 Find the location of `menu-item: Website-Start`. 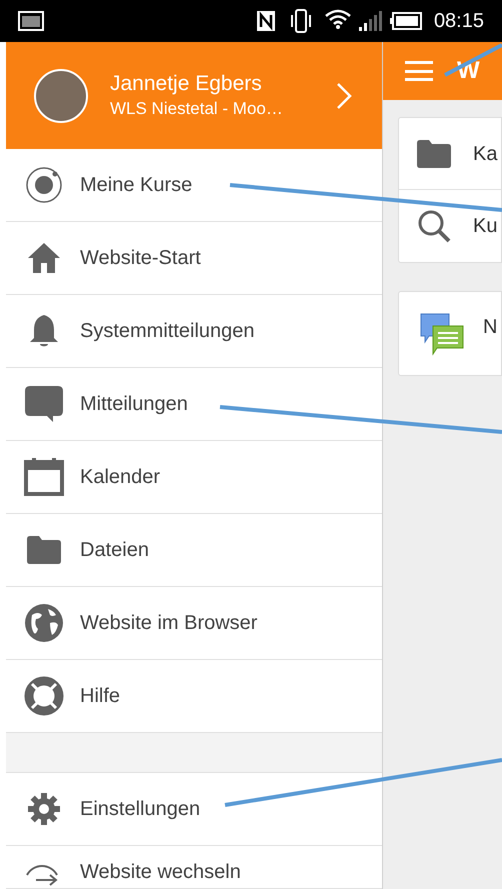

menu-item: Website-Start is located at coordinates (194, 258).